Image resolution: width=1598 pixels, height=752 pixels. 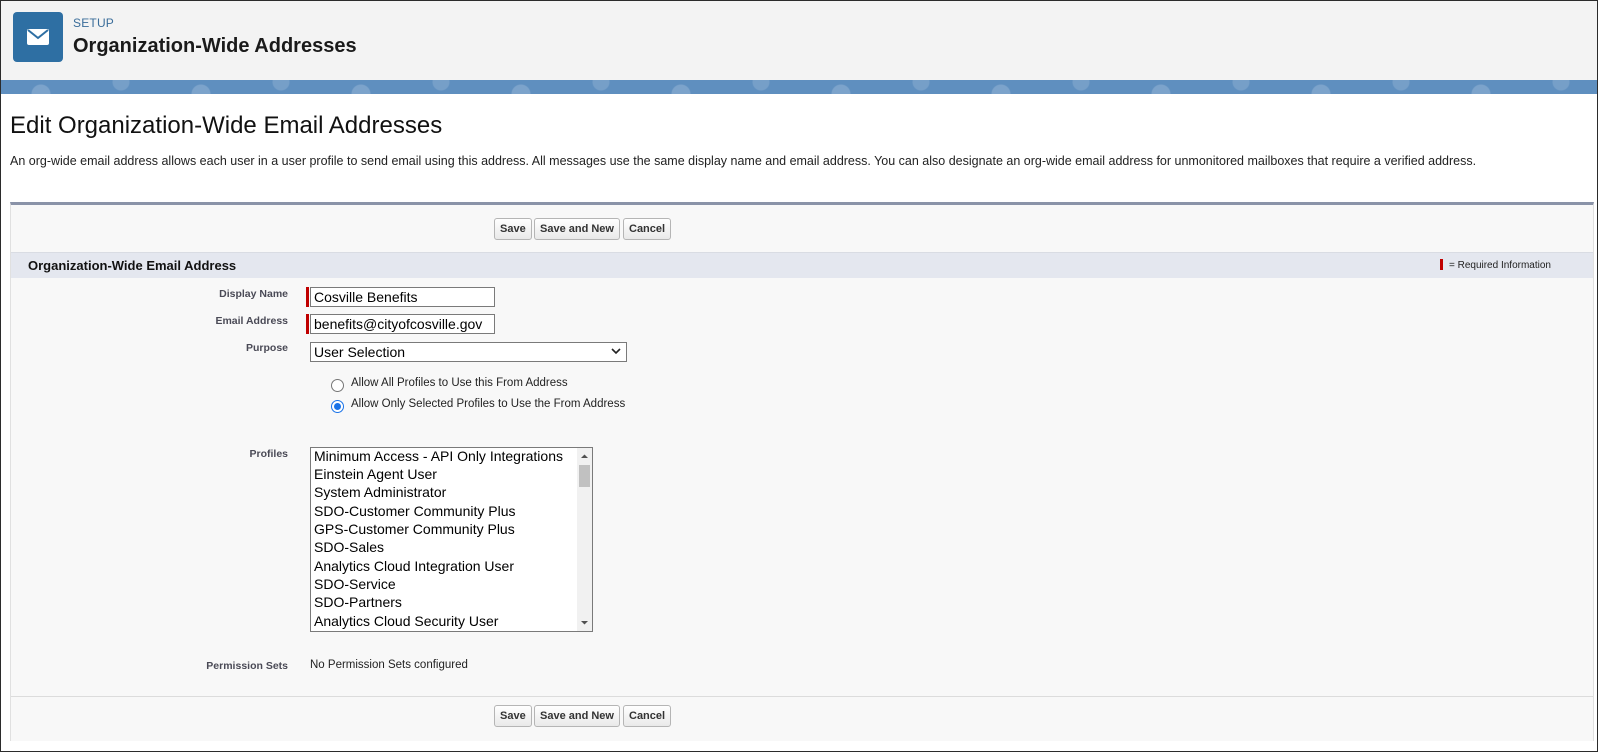 What do you see at coordinates (402, 297) in the screenshot?
I see `display-name-input` at bounding box center [402, 297].